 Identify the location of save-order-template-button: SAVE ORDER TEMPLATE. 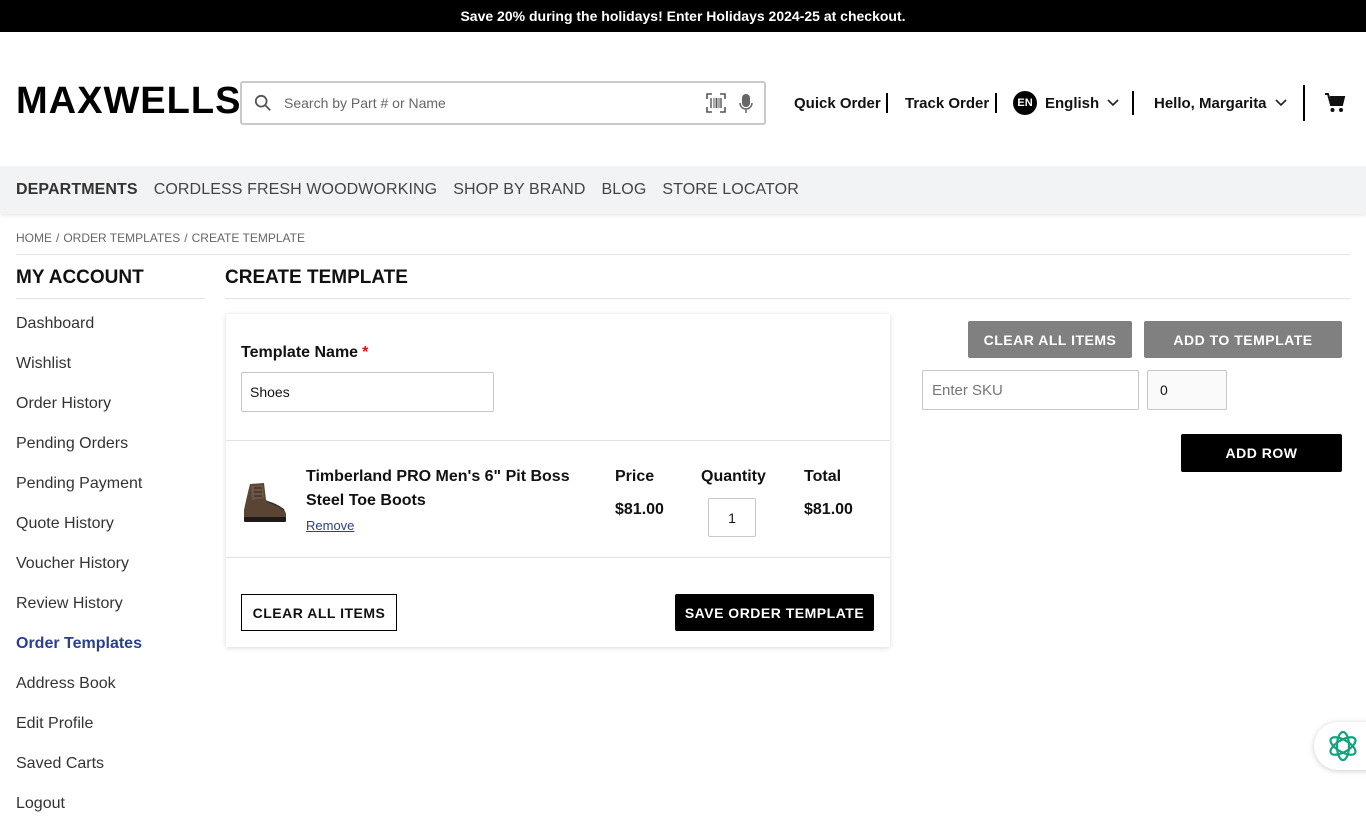
(774, 612).